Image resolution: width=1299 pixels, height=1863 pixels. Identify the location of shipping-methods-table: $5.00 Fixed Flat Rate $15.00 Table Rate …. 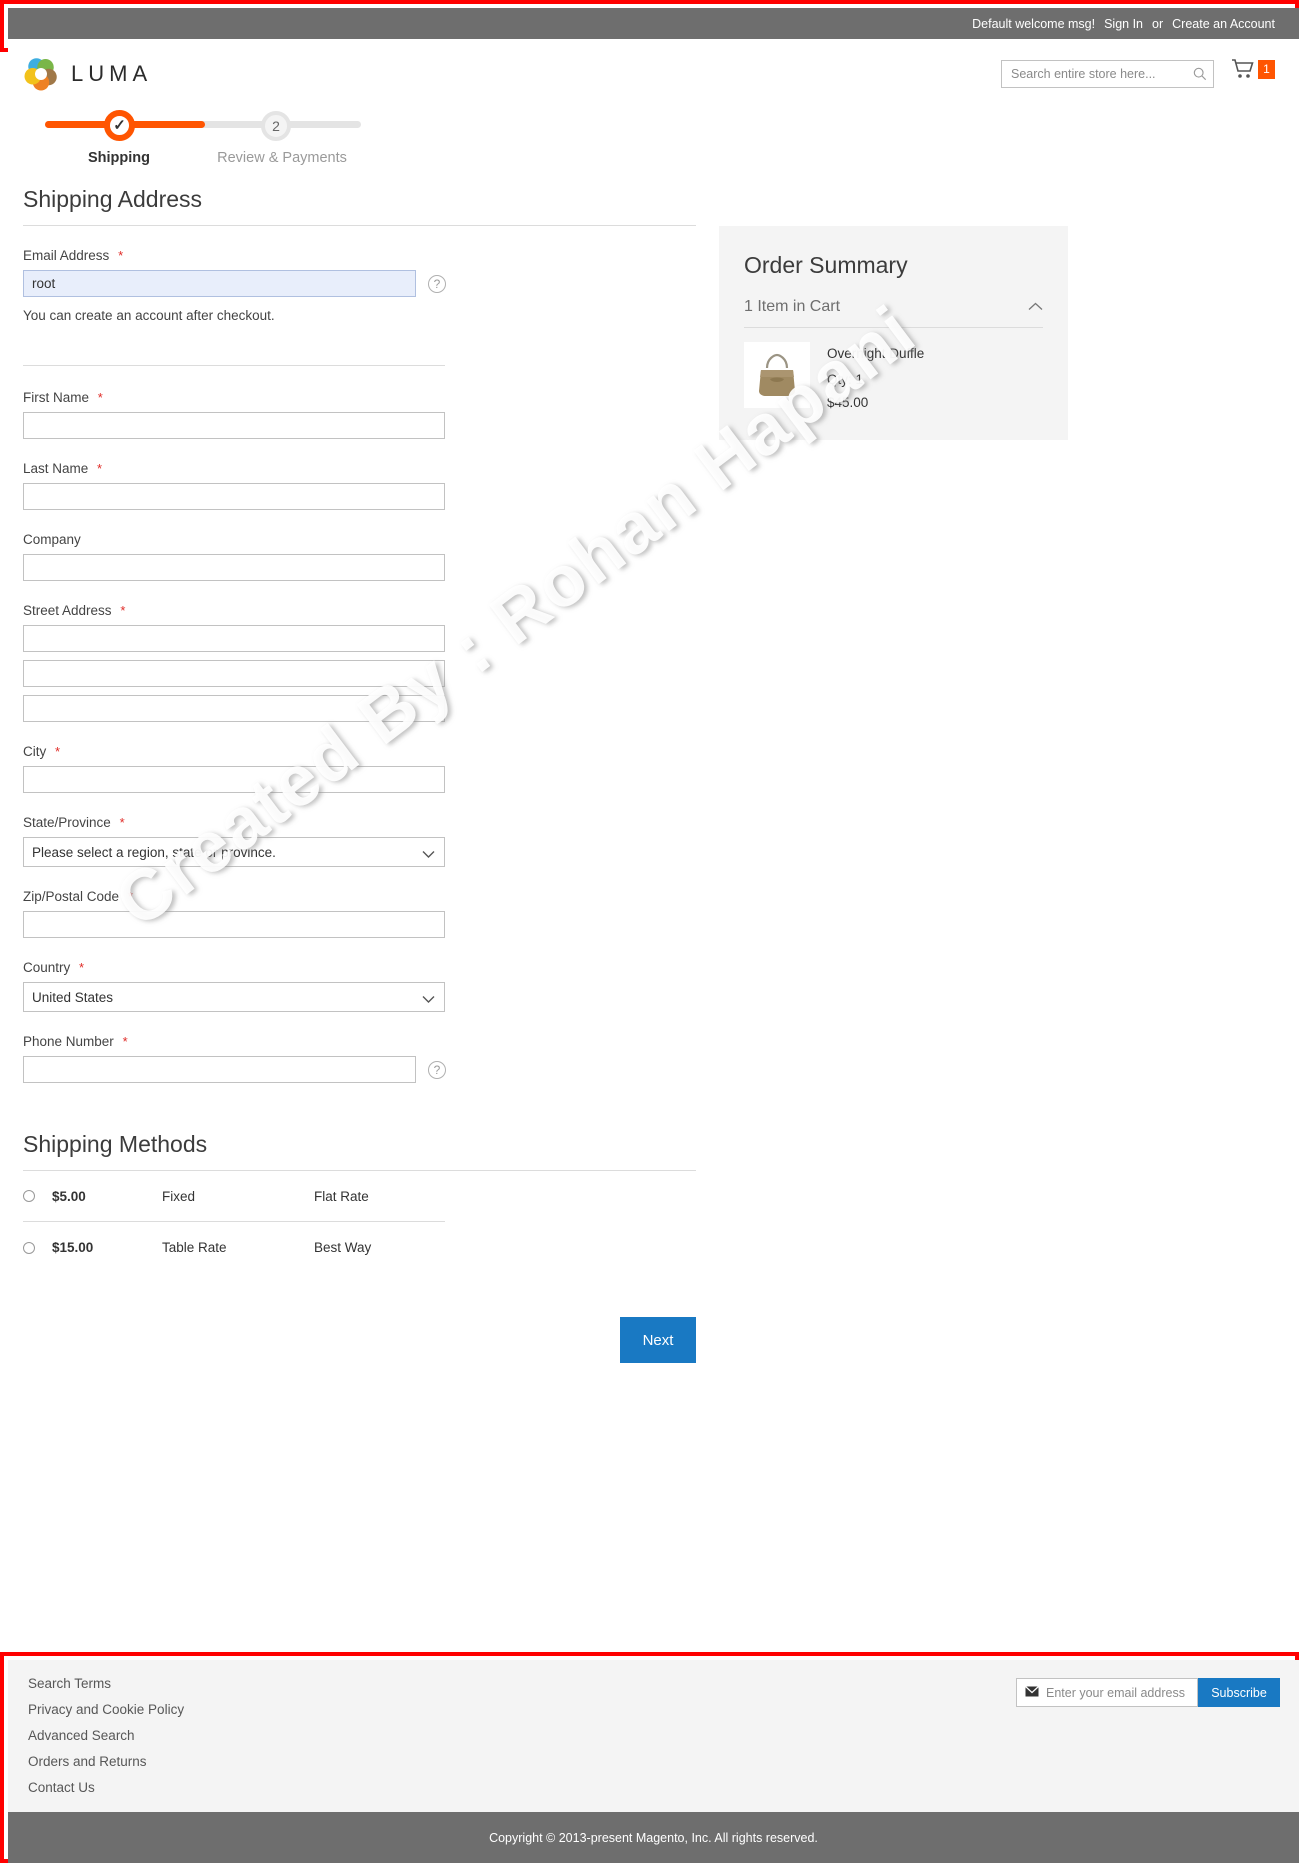
(359, 1222).